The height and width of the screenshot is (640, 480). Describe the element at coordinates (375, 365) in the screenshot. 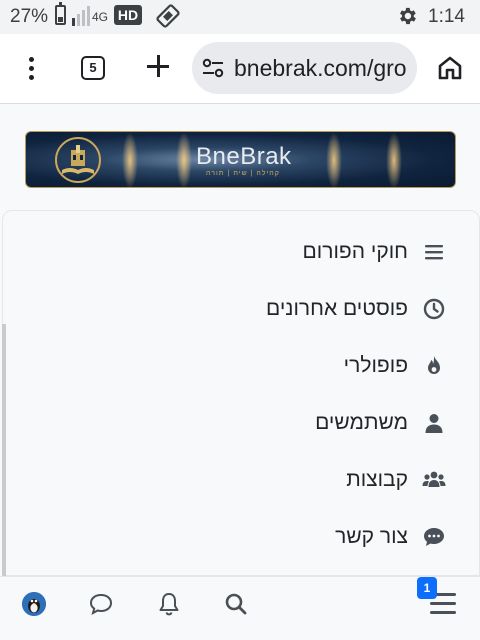

I see `menu-item-label: פופולרי` at that location.